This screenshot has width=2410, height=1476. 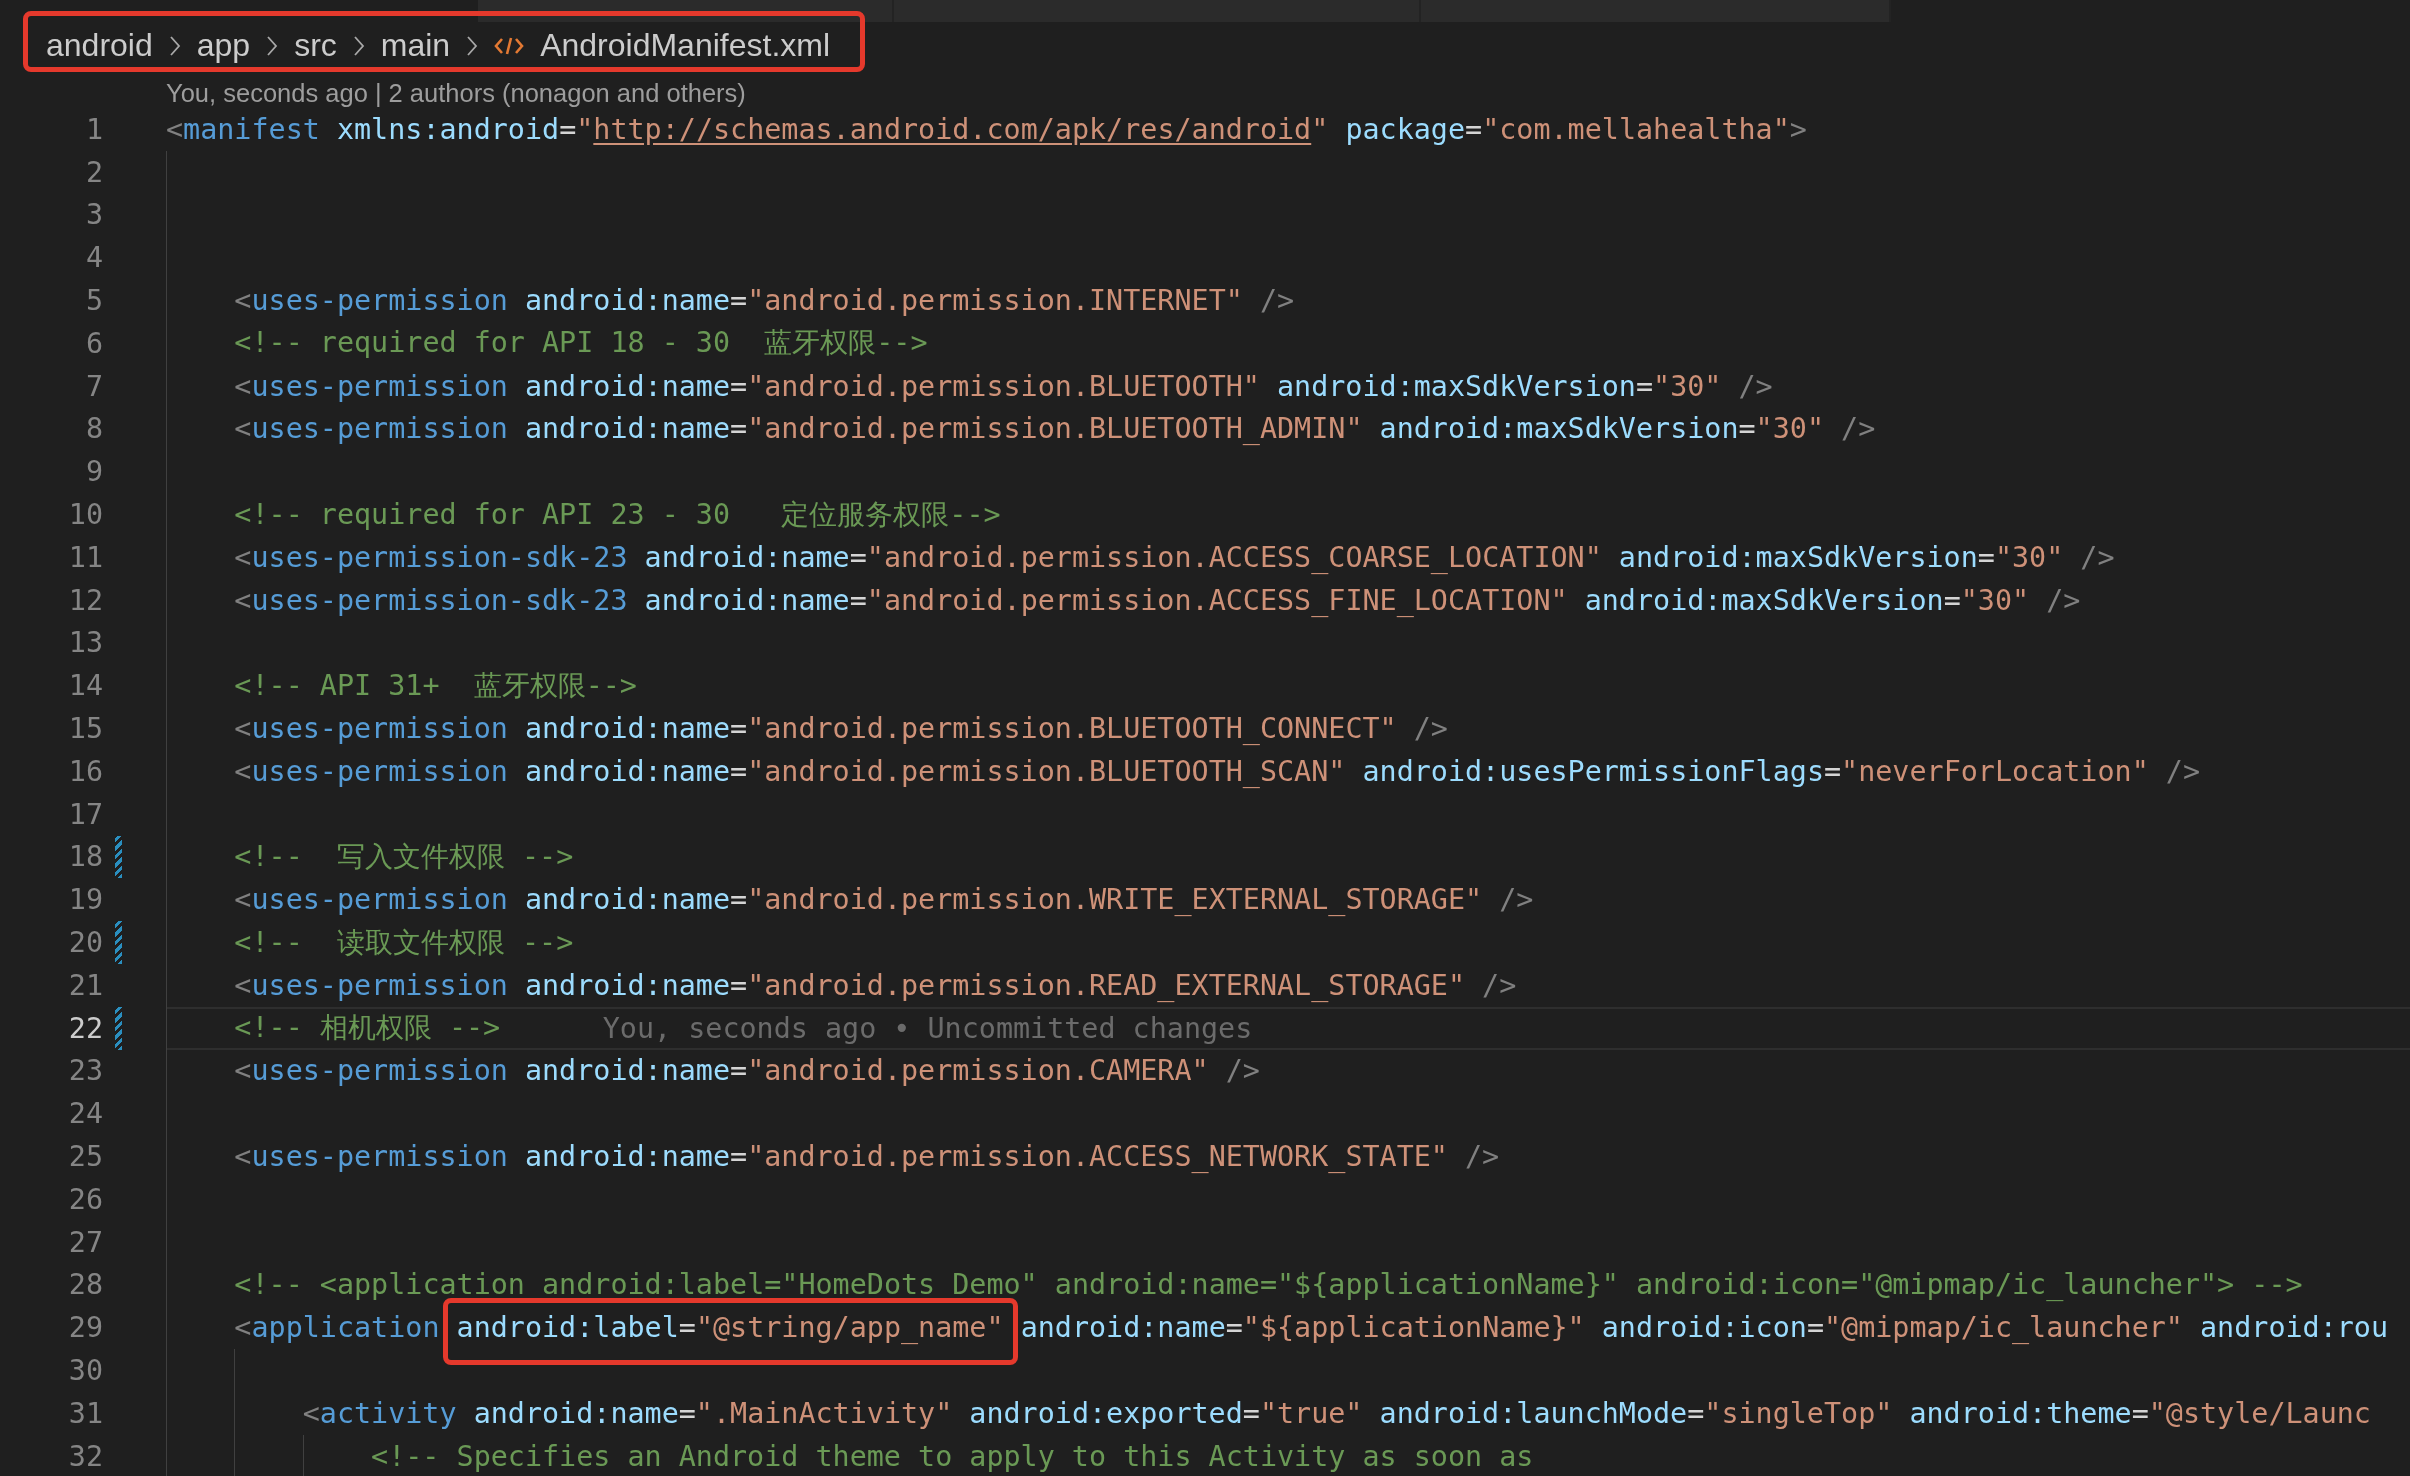 I want to click on url-link: http://schemas.android.com/apk/res/android, so click(x=952, y=129).